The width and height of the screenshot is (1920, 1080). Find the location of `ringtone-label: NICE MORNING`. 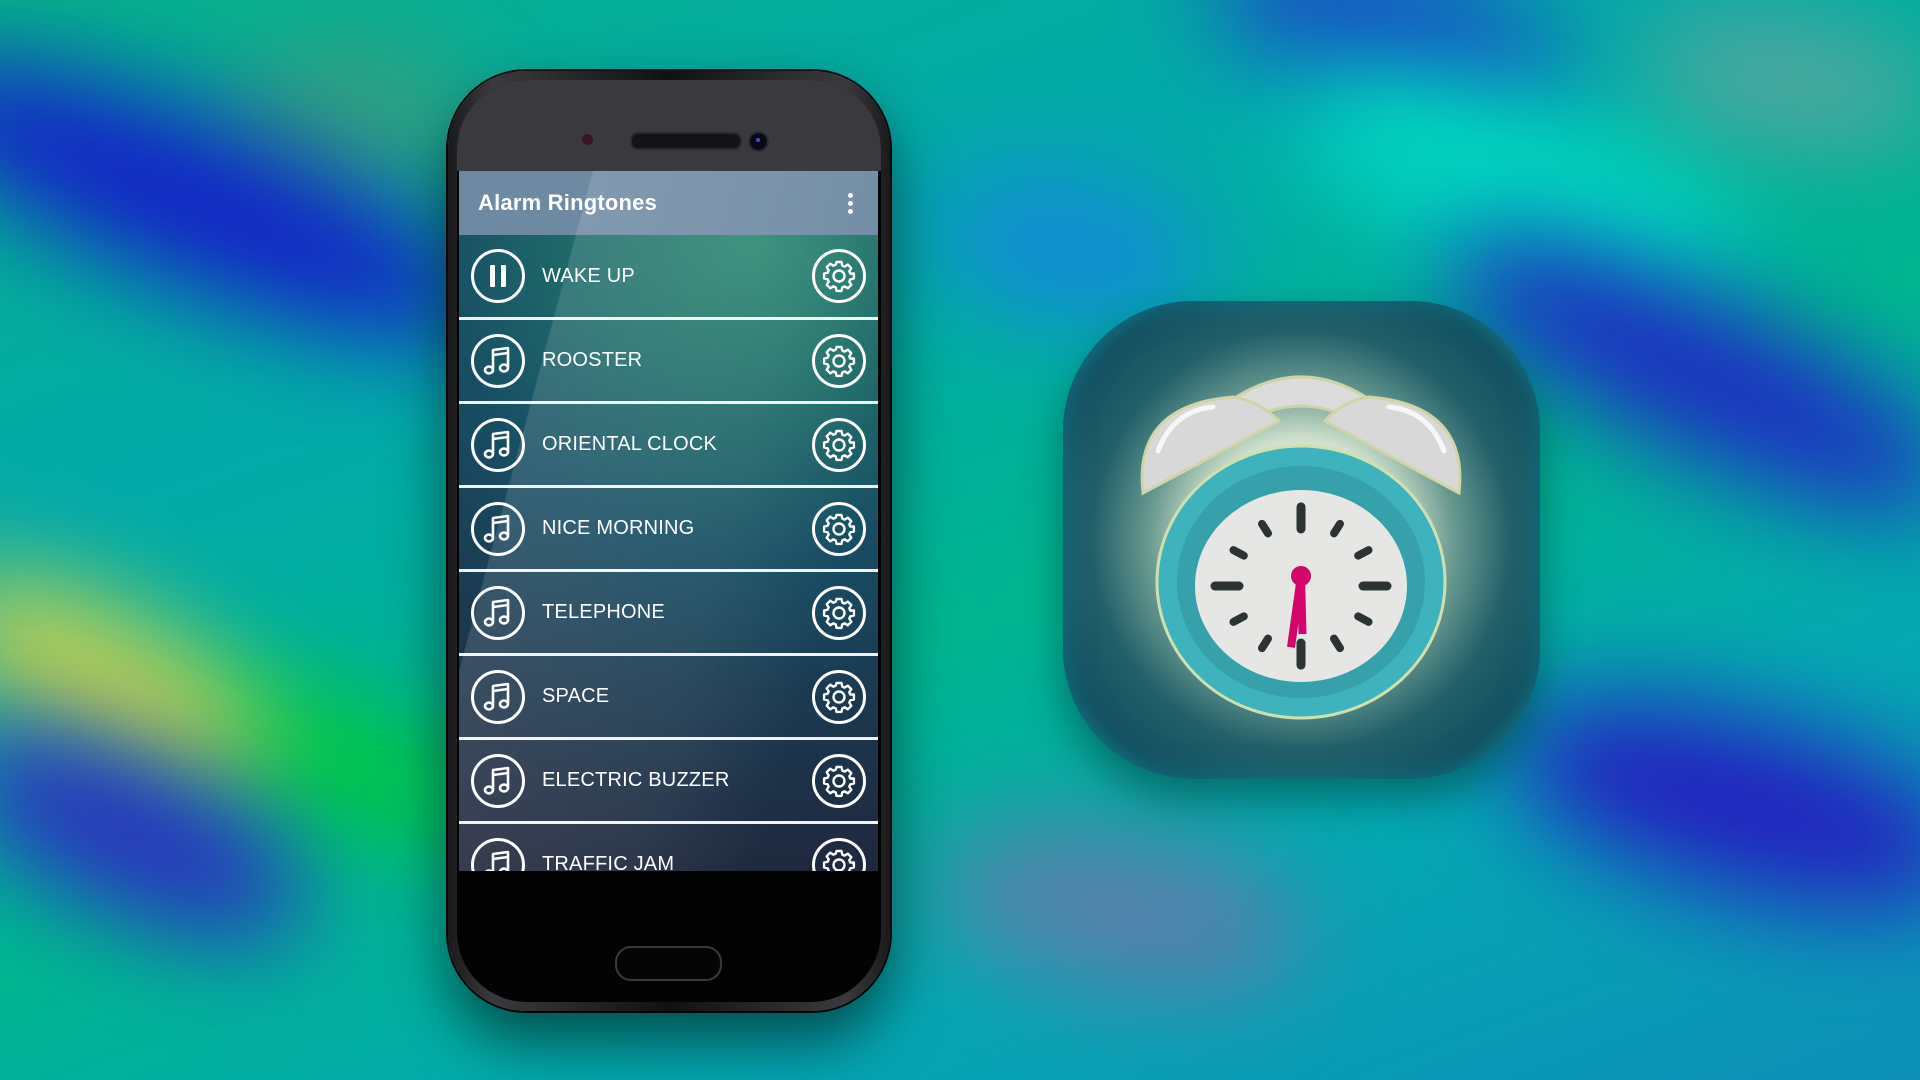

ringtone-label: NICE MORNING is located at coordinates (618, 528).